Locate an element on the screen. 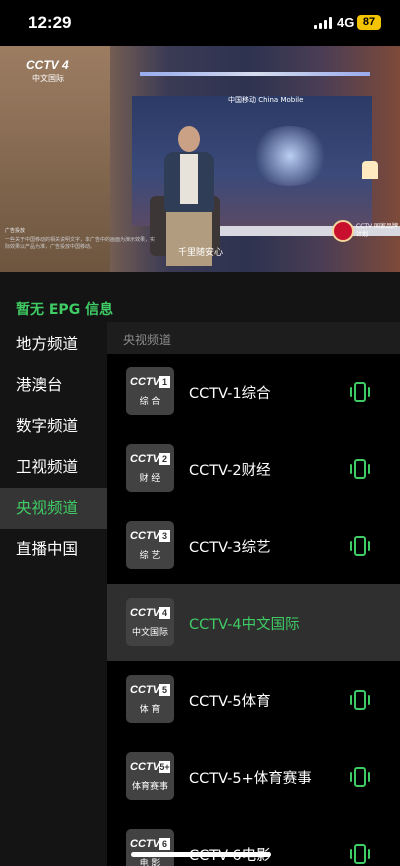 The image size is (400, 866). channel-logo: CCTV 5 体 育 is located at coordinates (150, 699).